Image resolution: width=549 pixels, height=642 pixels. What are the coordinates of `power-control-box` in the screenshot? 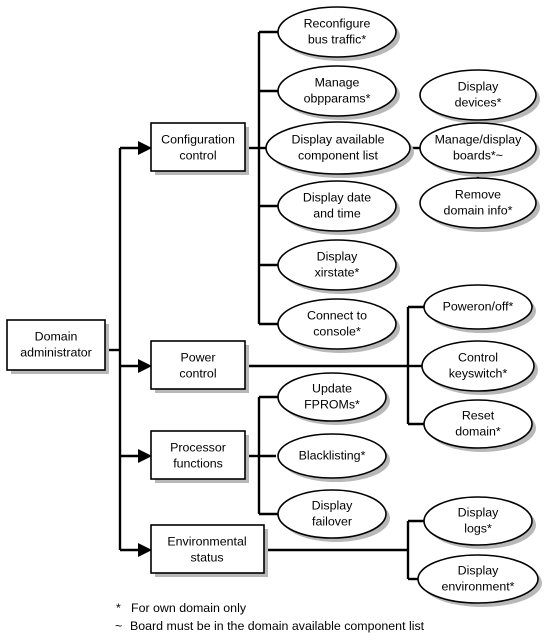 It's located at (198, 365).